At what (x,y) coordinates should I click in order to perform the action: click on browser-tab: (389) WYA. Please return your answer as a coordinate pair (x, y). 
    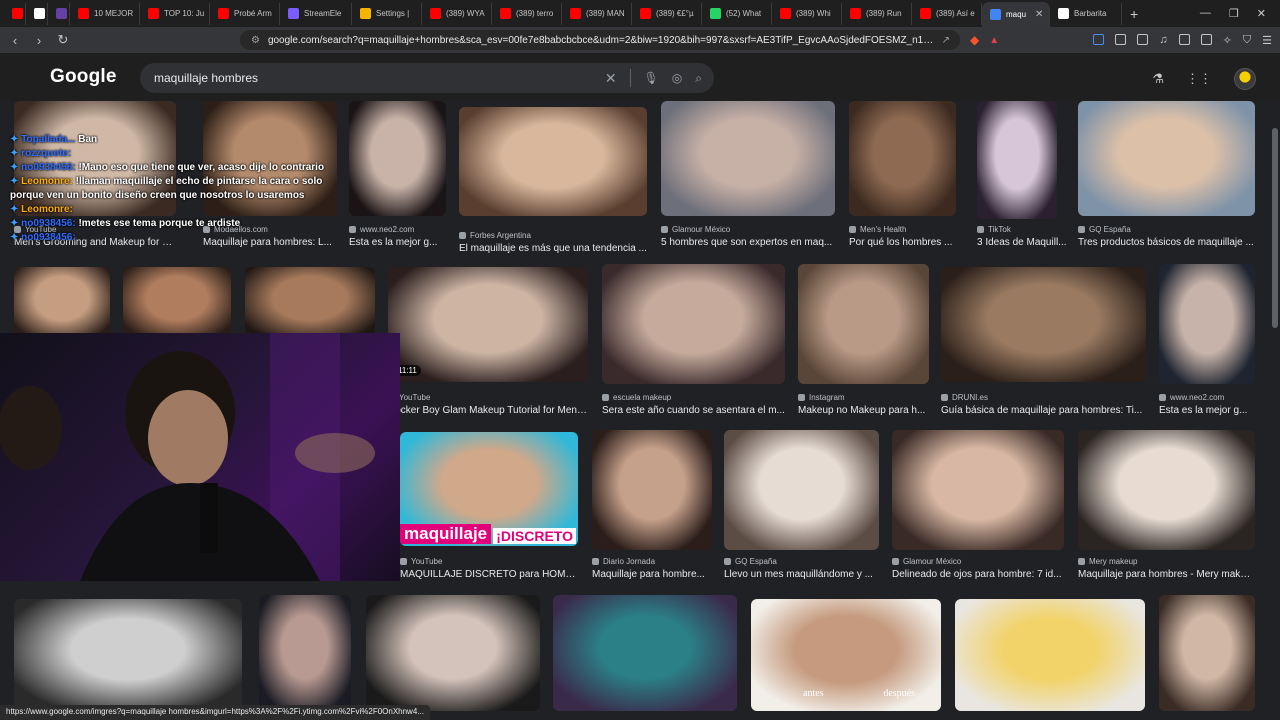
    Looking at the image, I should click on (457, 13).